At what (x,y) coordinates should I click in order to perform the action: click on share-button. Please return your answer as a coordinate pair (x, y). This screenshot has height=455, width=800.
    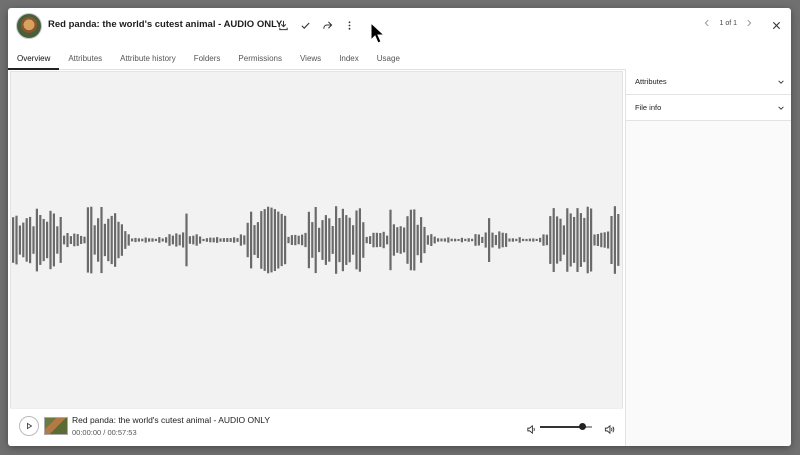
    Looking at the image, I should click on (327, 25).